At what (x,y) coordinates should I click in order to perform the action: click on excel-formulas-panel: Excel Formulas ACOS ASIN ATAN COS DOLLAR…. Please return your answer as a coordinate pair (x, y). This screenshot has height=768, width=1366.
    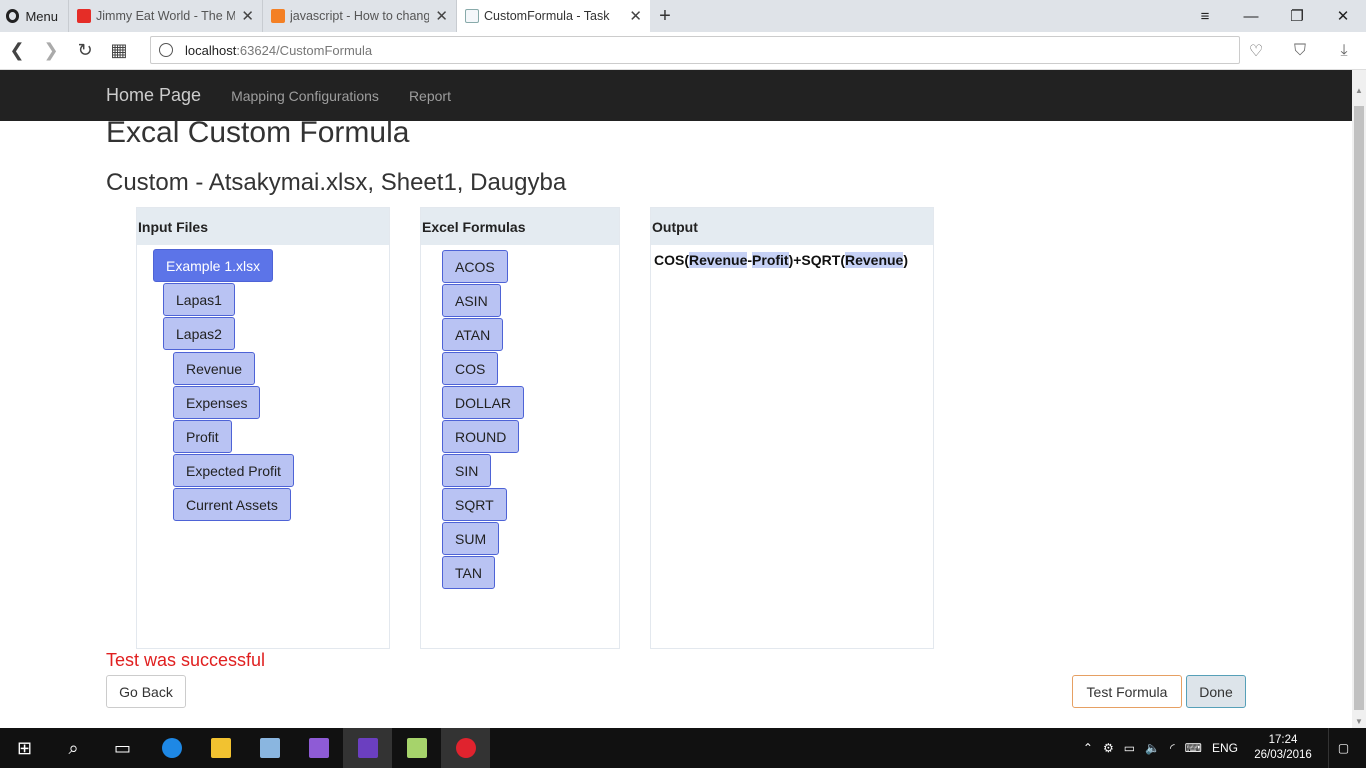
    Looking at the image, I should click on (520, 428).